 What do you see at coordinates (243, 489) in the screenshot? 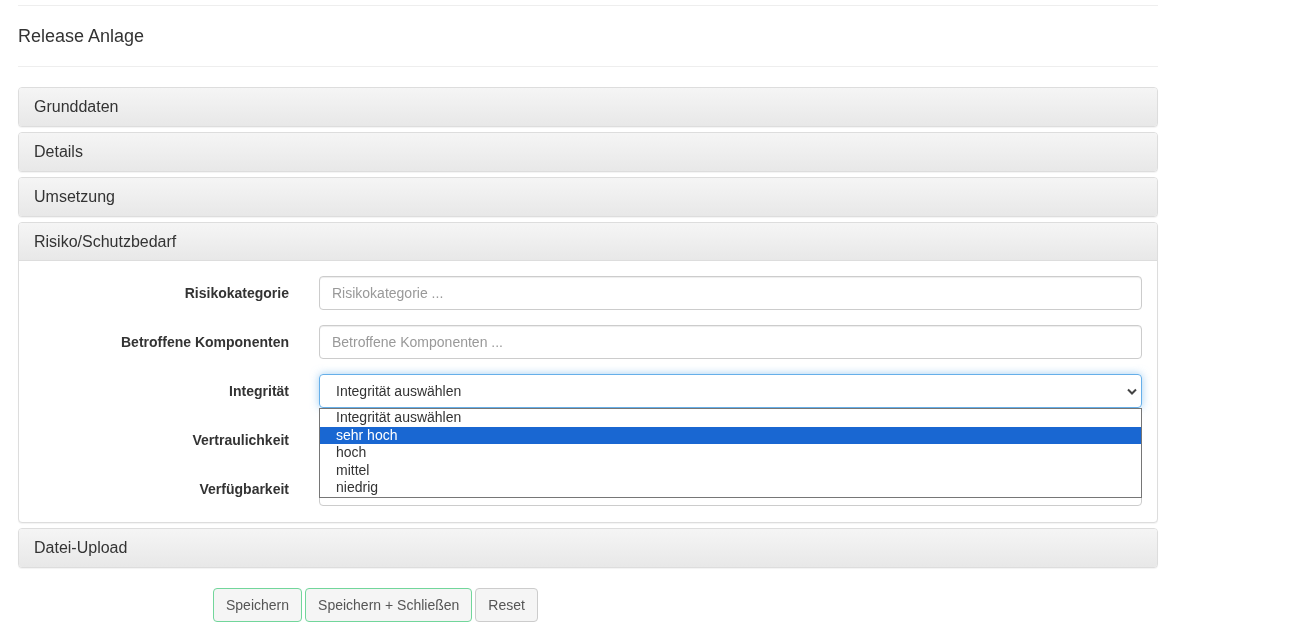
I see `field-label: Verfügbarkeit` at bounding box center [243, 489].